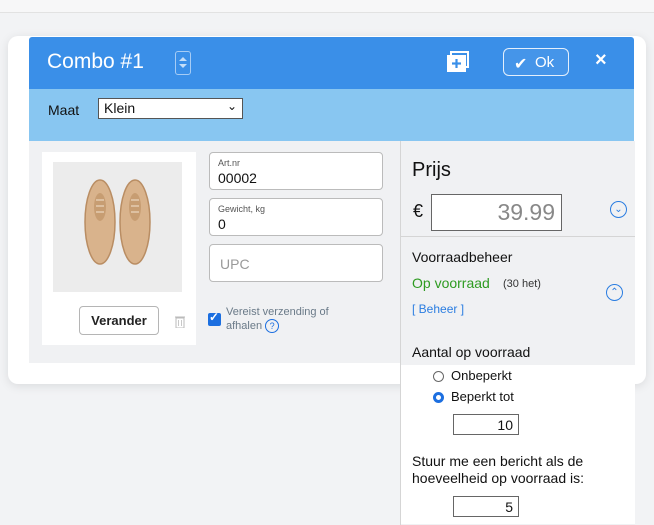 The image size is (654, 525). Describe the element at coordinates (64, 110) in the screenshot. I see `size-label: Maat` at that location.